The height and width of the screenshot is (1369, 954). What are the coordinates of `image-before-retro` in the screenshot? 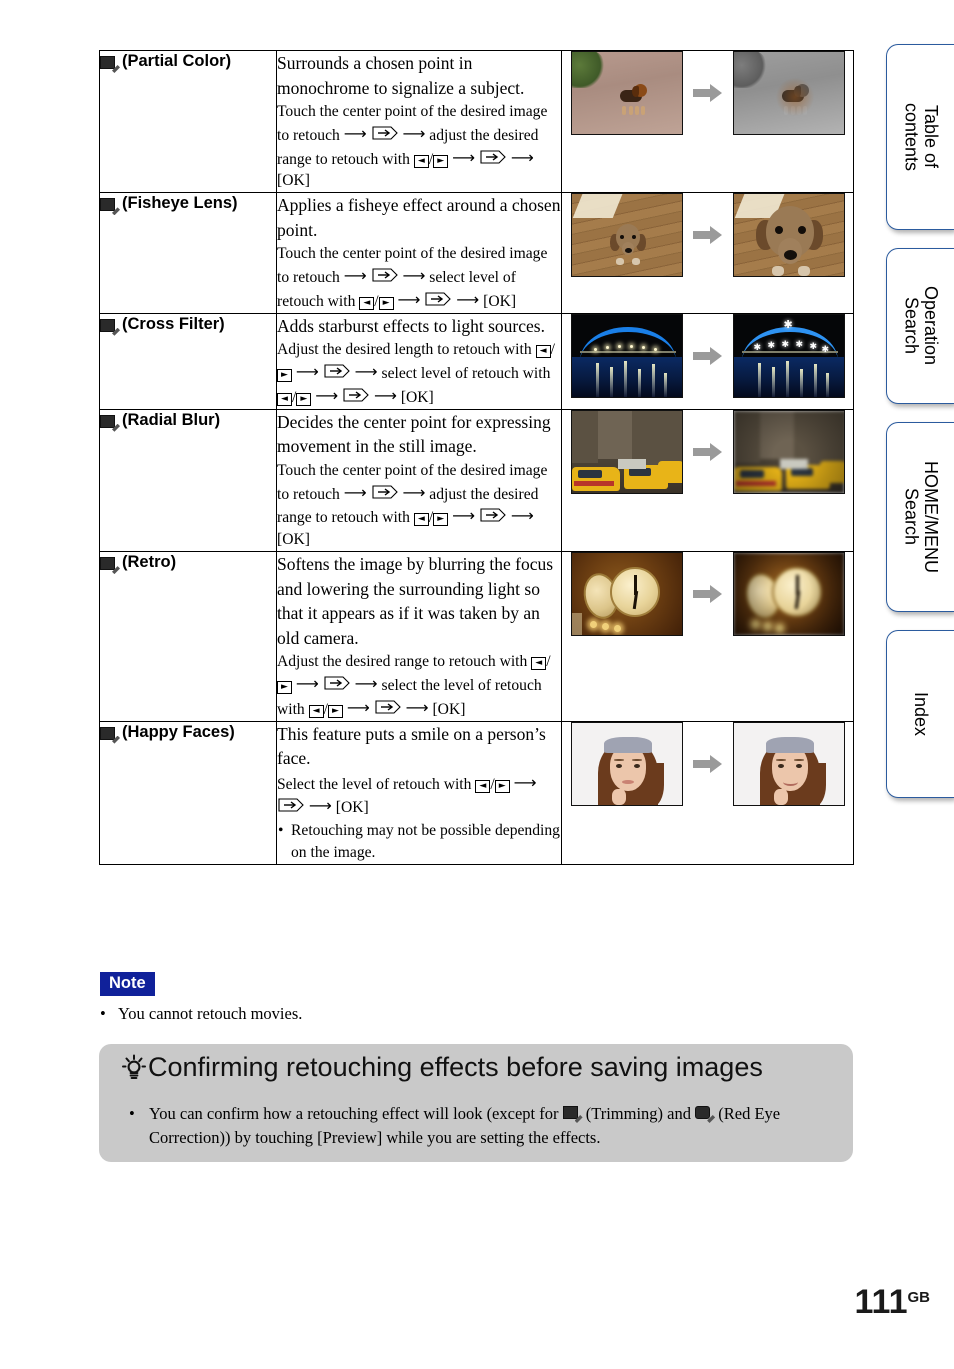 It's located at (626, 594).